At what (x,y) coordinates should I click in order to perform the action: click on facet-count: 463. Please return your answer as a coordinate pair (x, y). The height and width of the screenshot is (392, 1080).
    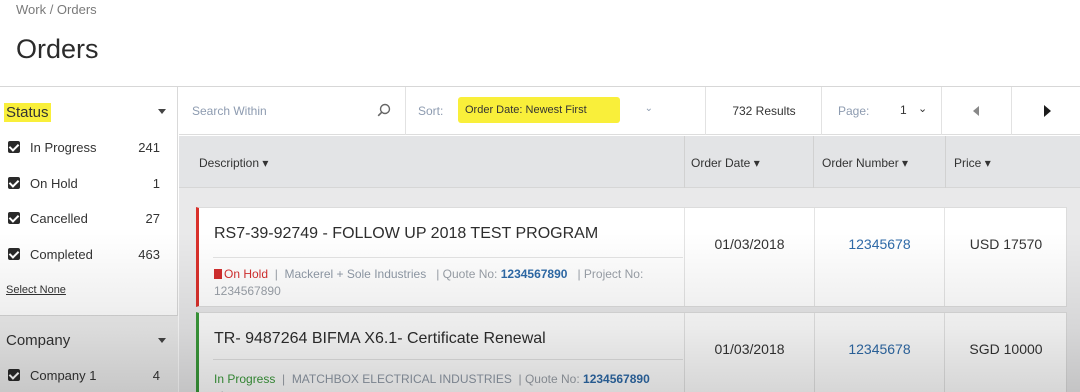
    Looking at the image, I should click on (149, 254).